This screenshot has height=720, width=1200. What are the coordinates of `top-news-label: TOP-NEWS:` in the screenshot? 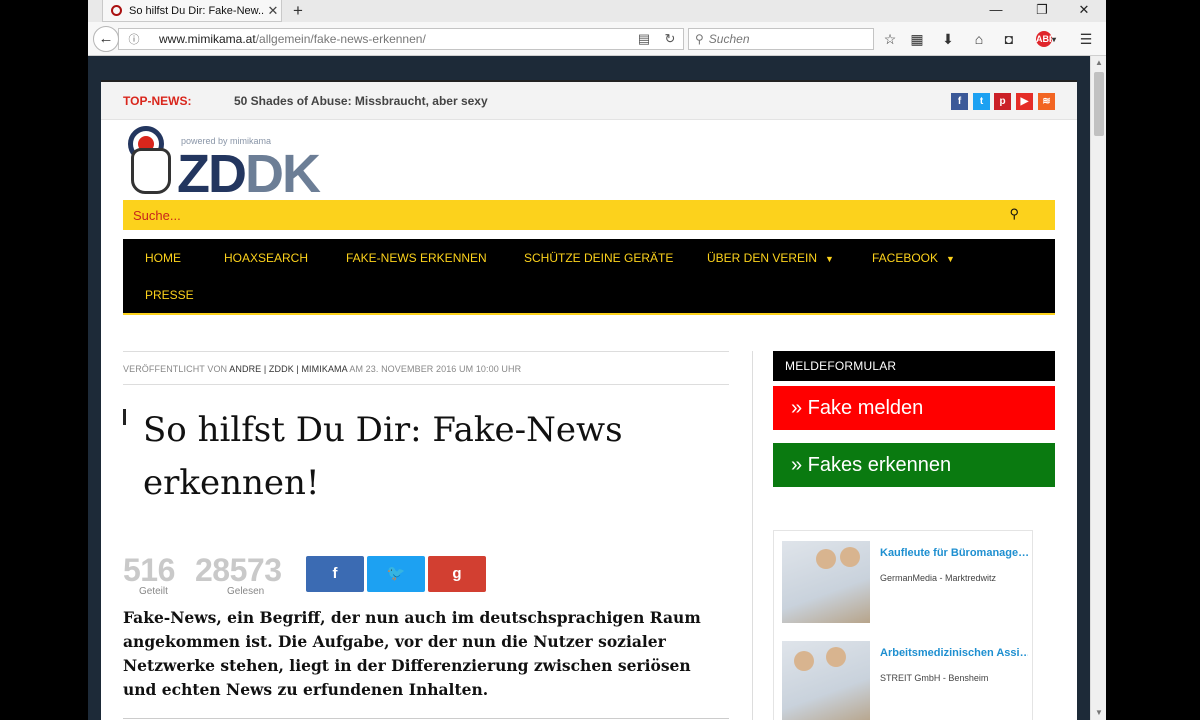 It's located at (157, 101).